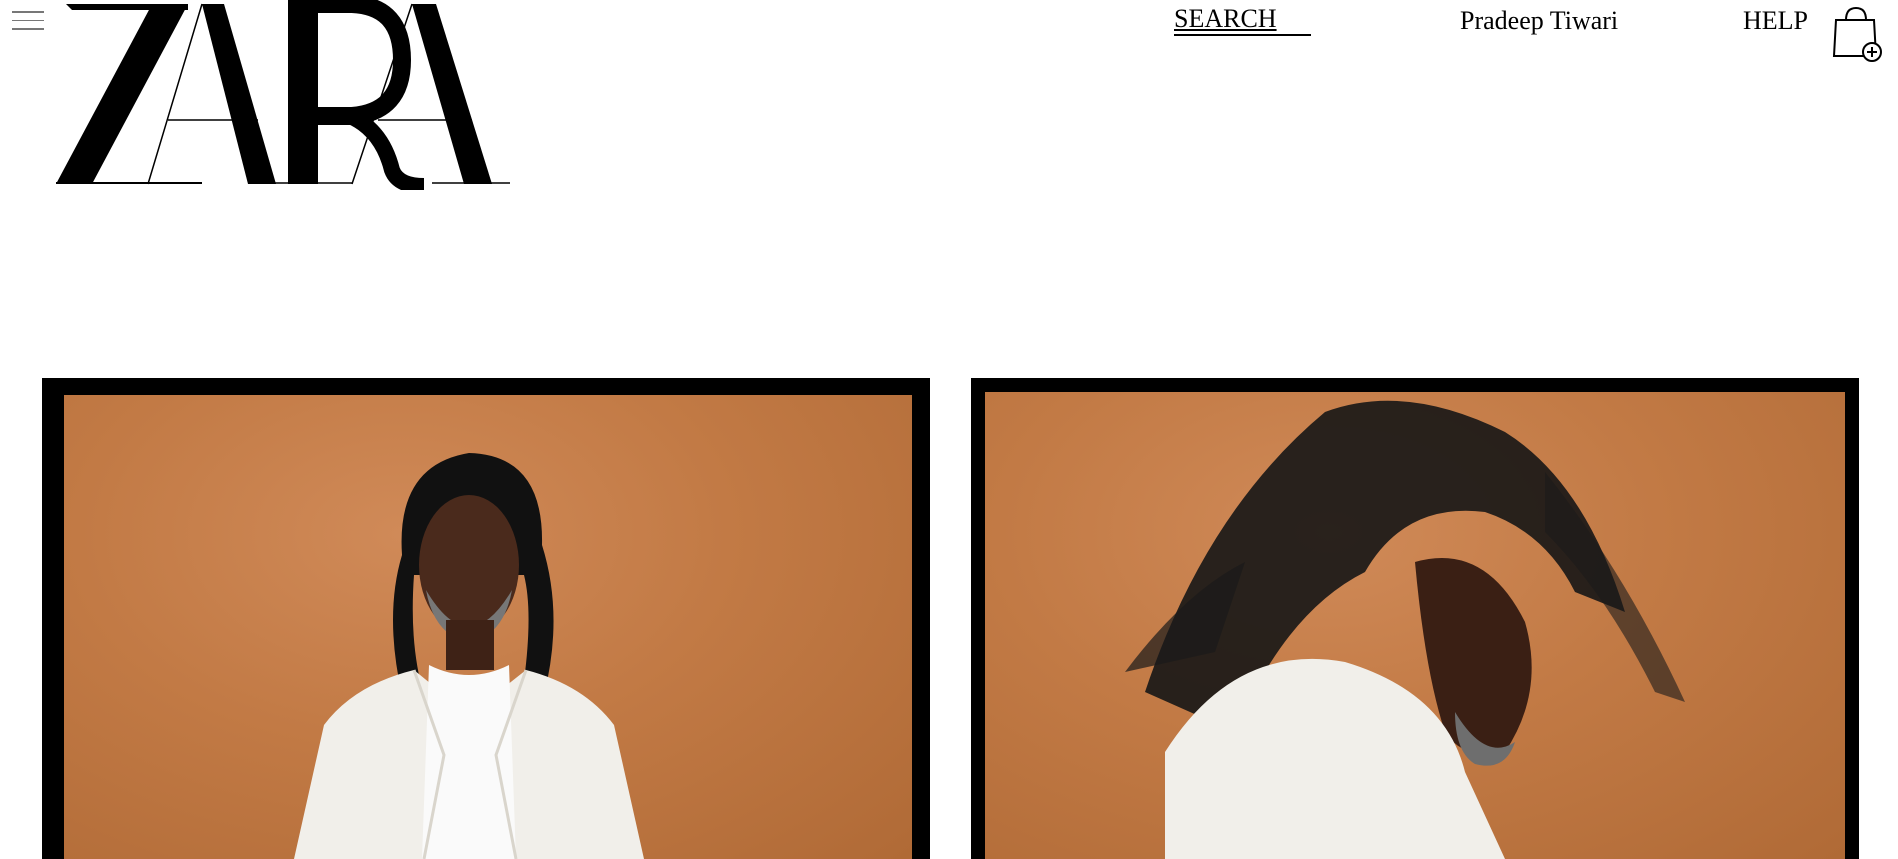 Image resolution: width=1898 pixels, height=859 pixels. I want to click on help-link: HELP, so click(1775, 21).